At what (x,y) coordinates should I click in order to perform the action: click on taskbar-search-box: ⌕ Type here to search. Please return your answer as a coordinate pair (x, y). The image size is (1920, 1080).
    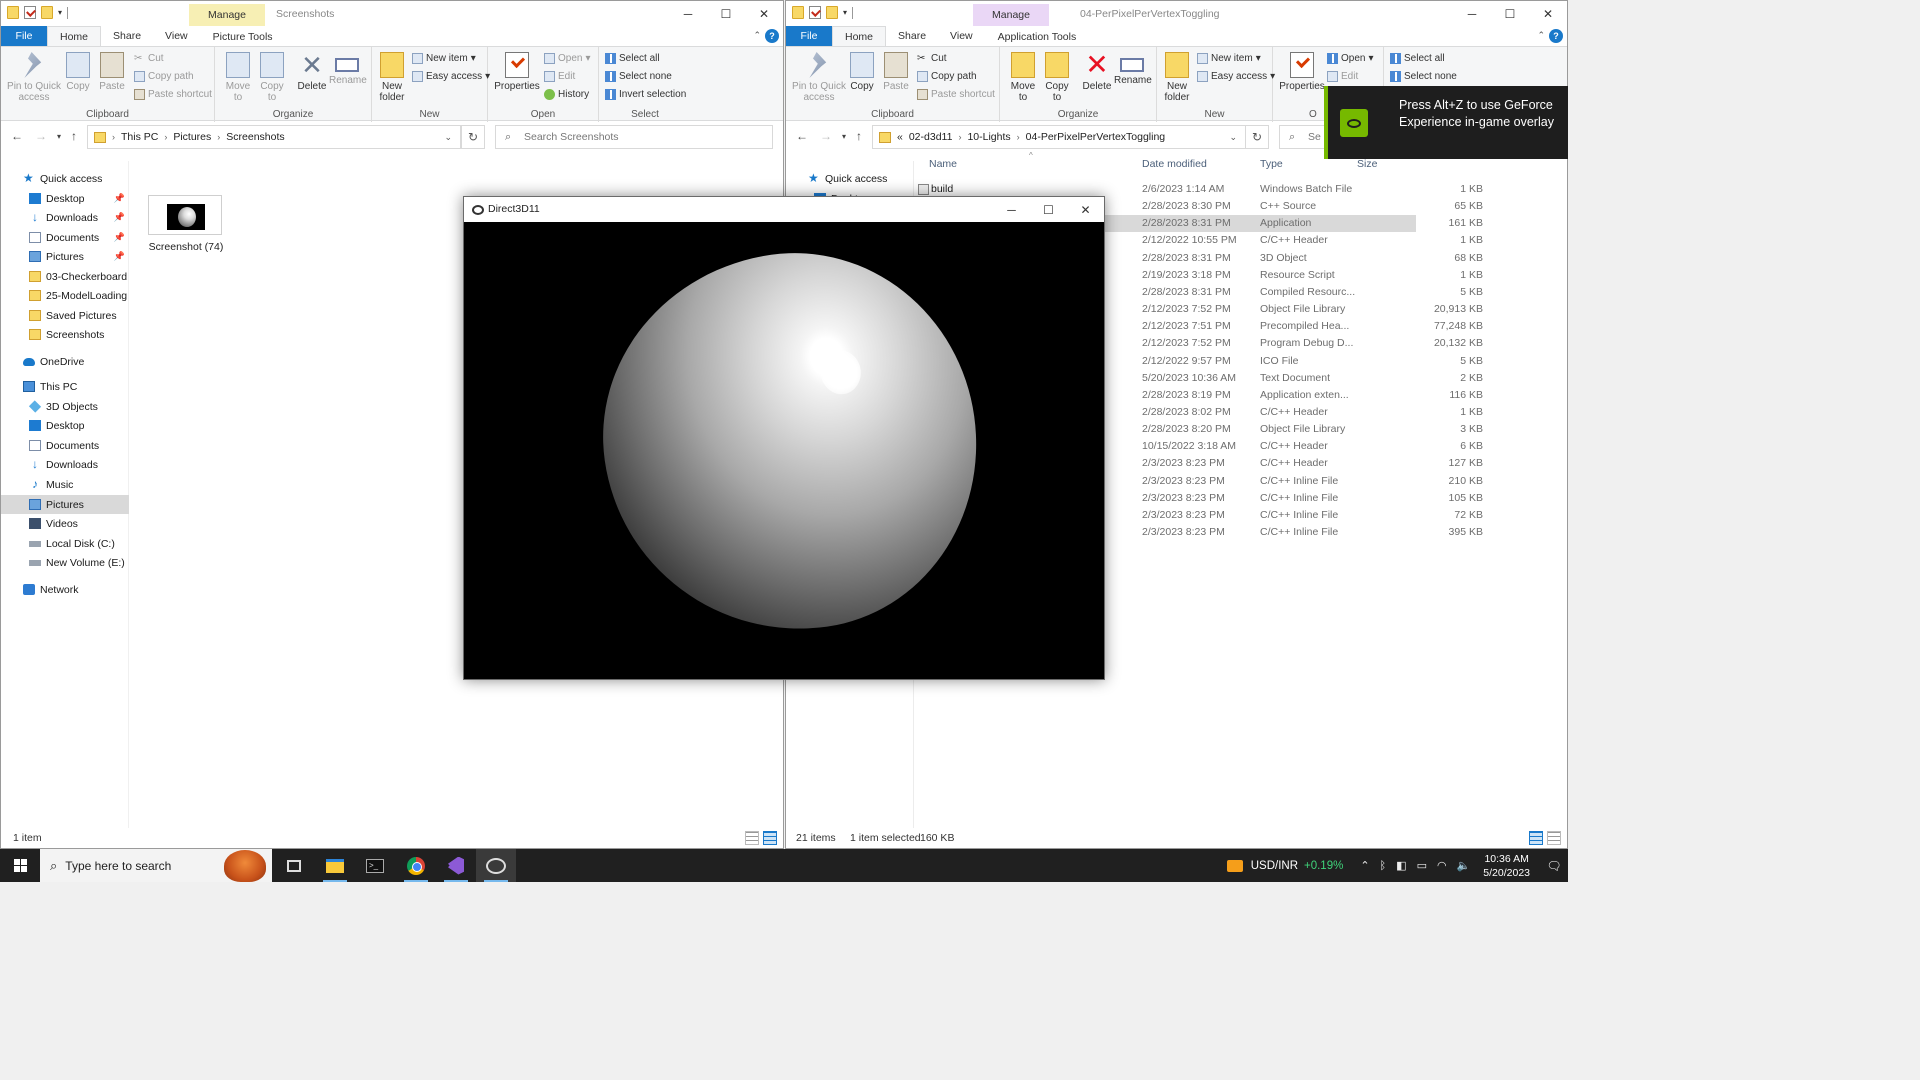
    Looking at the image, I should click on (156, 865).